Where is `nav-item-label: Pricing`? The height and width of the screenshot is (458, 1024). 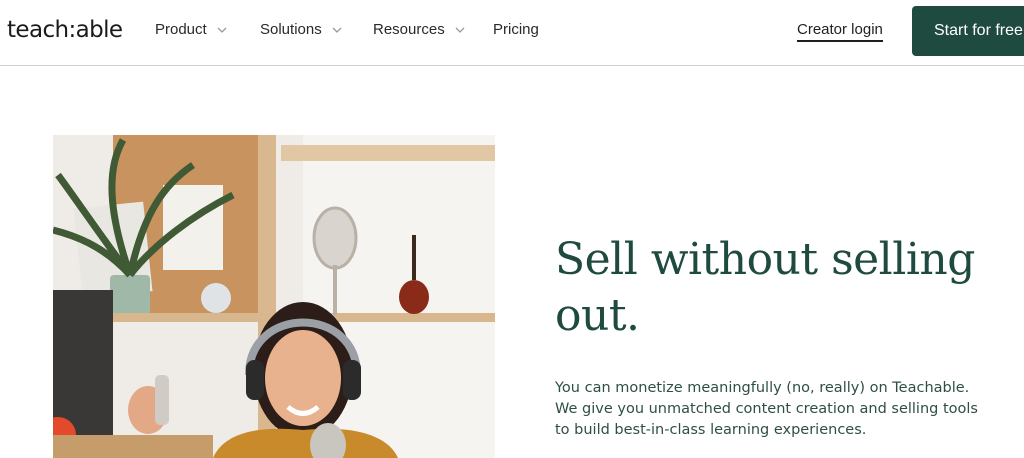 nav-item-label: Pricing is located at coordinates (516, 29).